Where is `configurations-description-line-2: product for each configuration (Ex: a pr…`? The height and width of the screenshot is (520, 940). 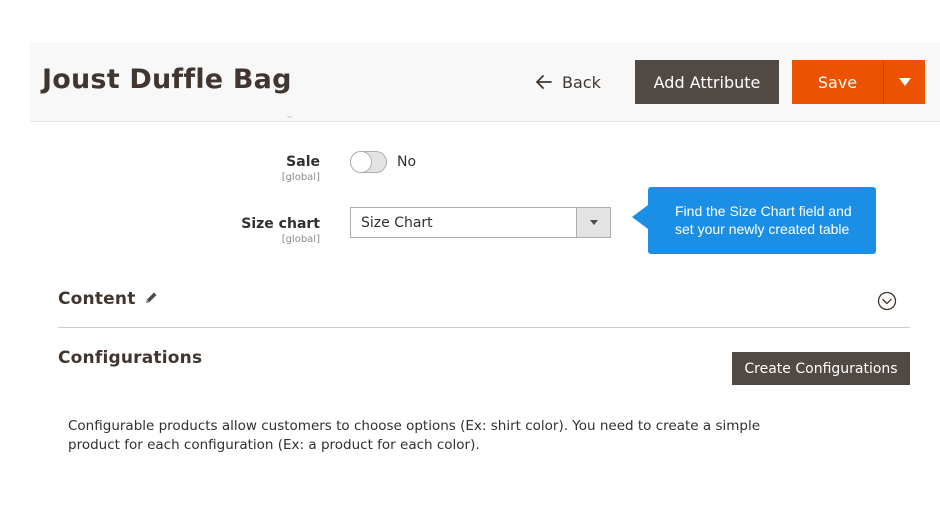 configurations-description-line-2: product for each configuration (Ex: a pr… is located at coordinates (274, 445).